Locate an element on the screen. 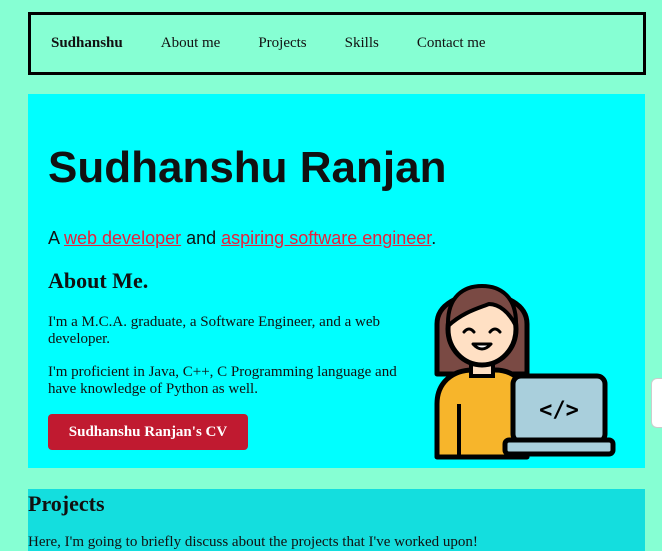 The height and width of the screenshot is (551, 662). code-symbol: </> is located at coordinates (559, 410).